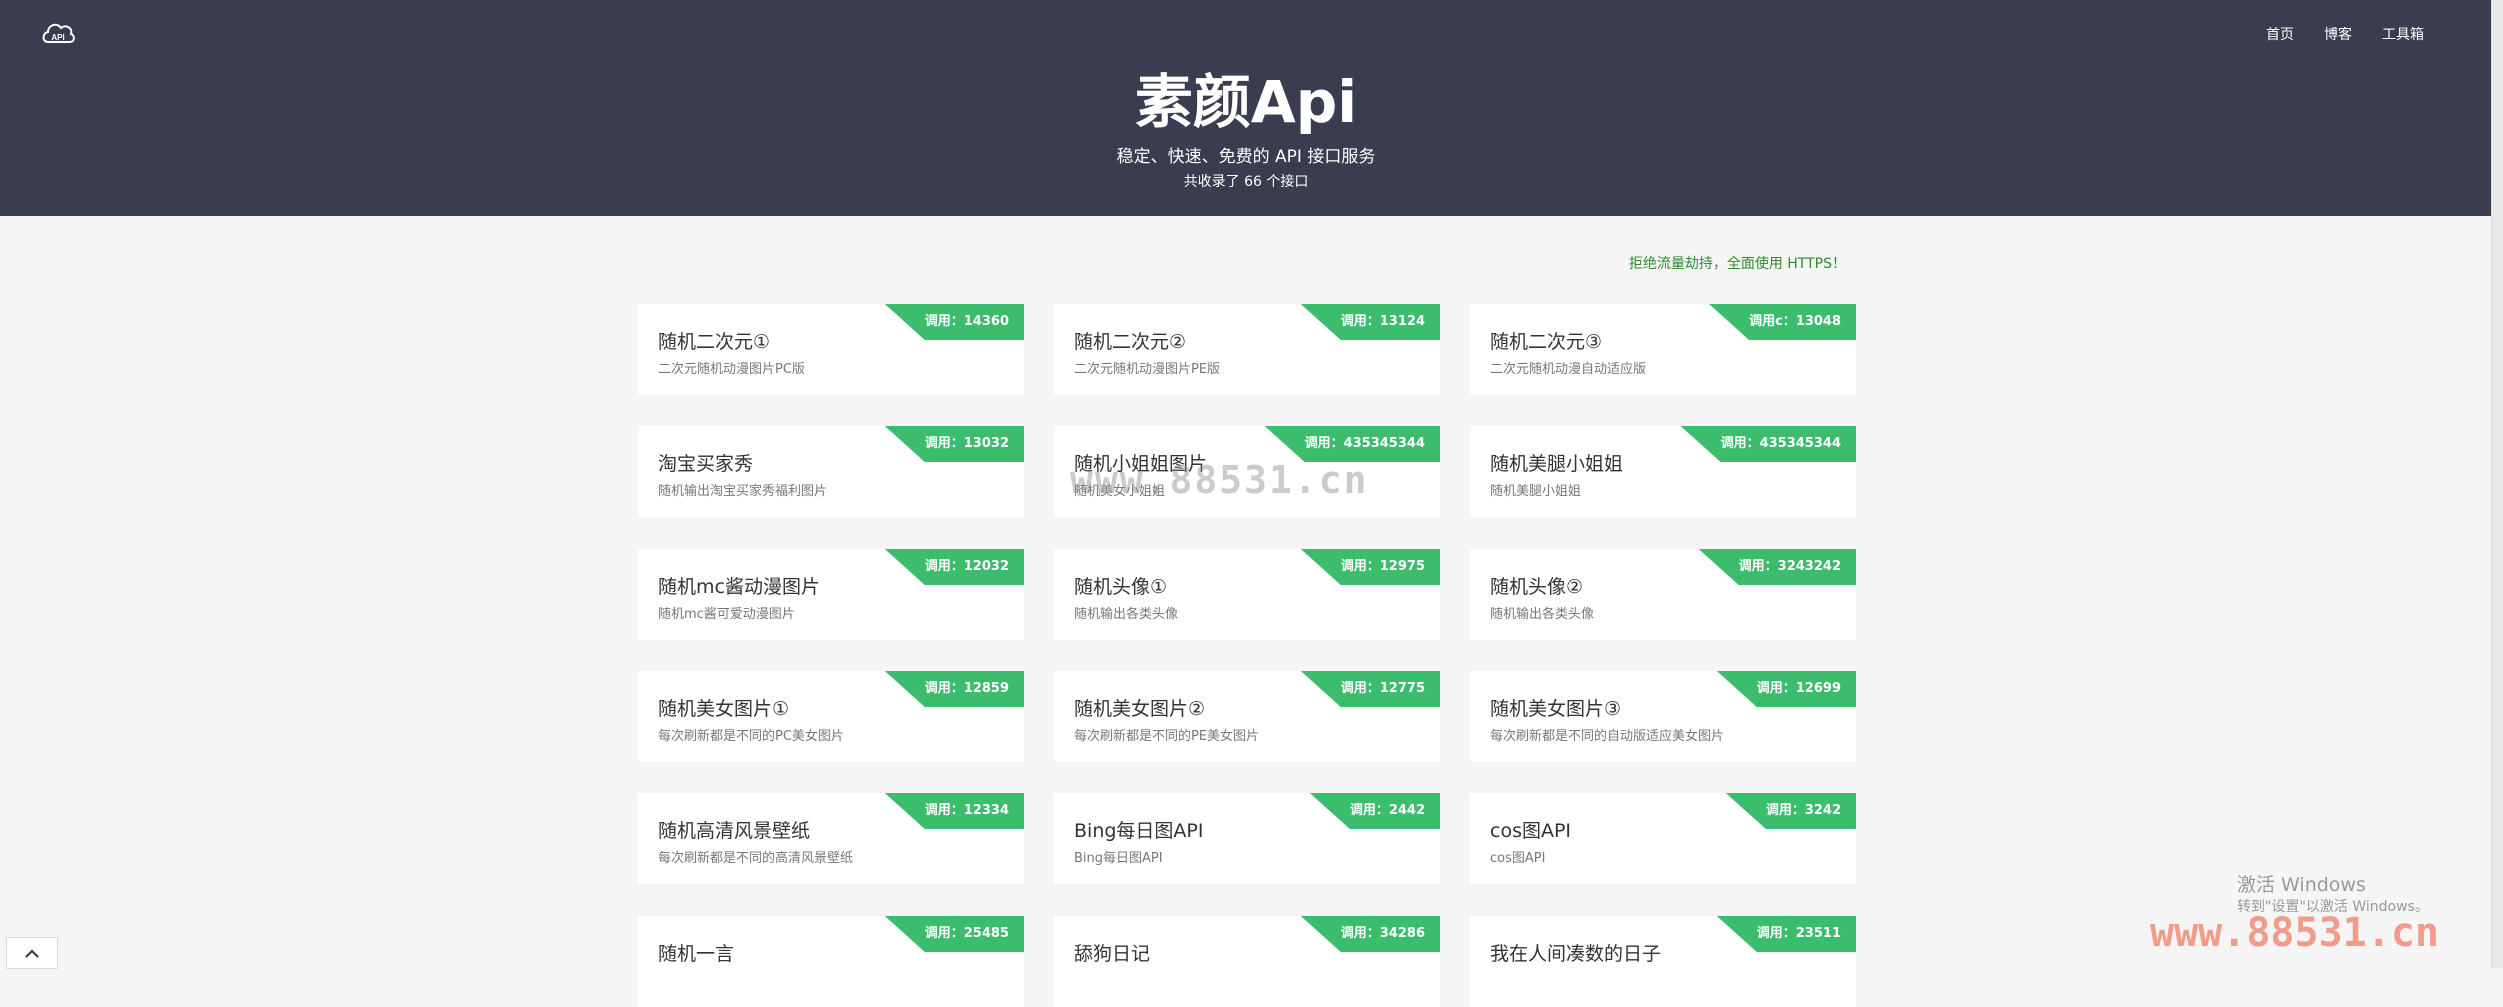 This screenshot has height=1007, width=2503. I want to click on api-card-title: 随机二次元②, so click(1130, 340).